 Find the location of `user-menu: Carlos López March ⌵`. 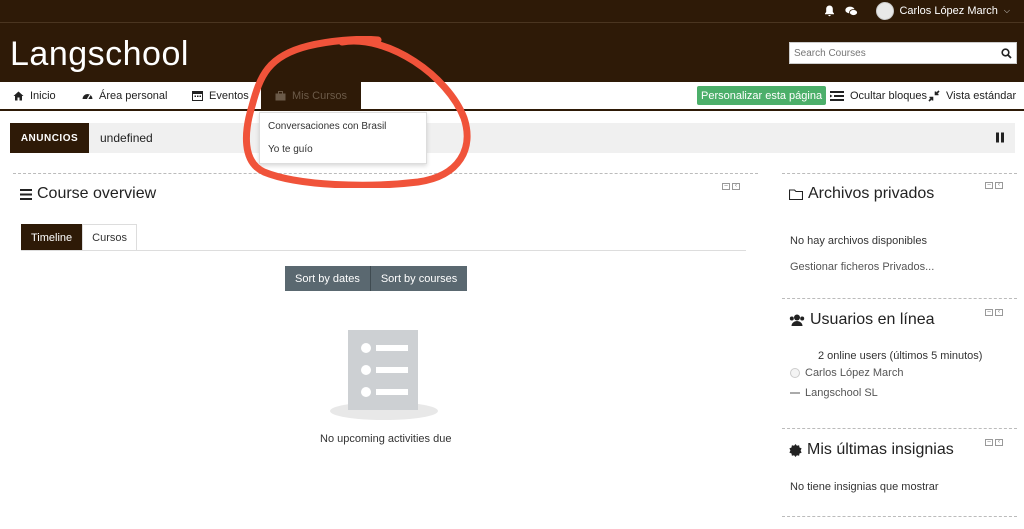

user-menu: Carlos López March ⌵ is located at coordinates (943, 11).